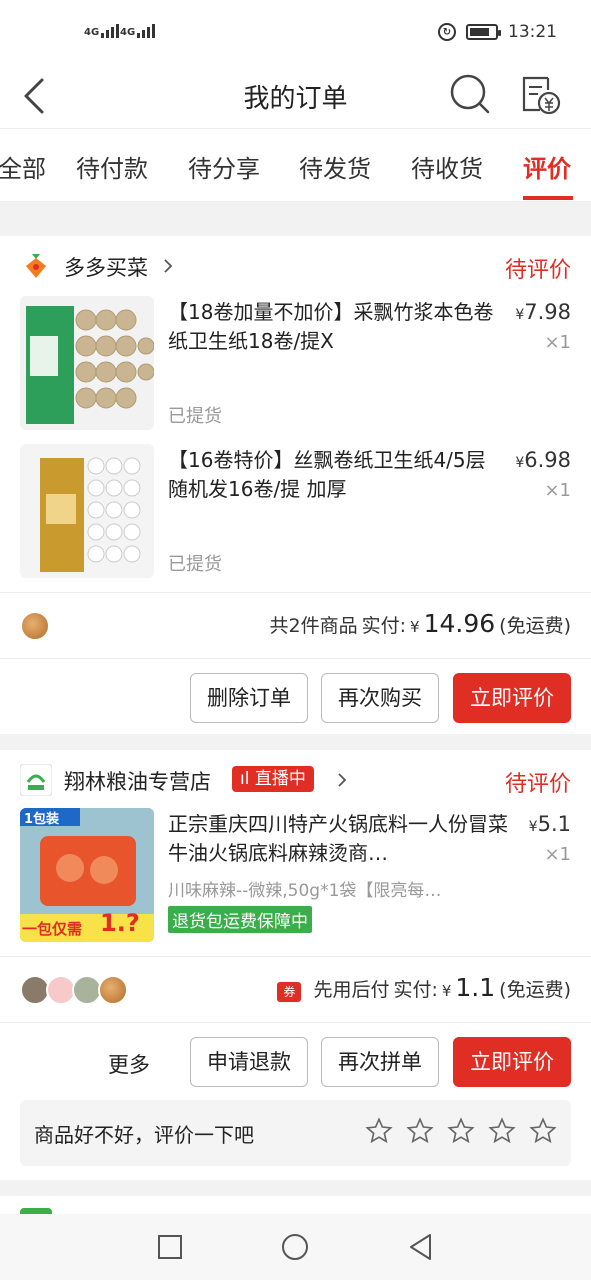  What do you see at coordinates (421, 1247) in the screenshot?
I see `back-triangle-icon` at bounding box center [421, 1247].